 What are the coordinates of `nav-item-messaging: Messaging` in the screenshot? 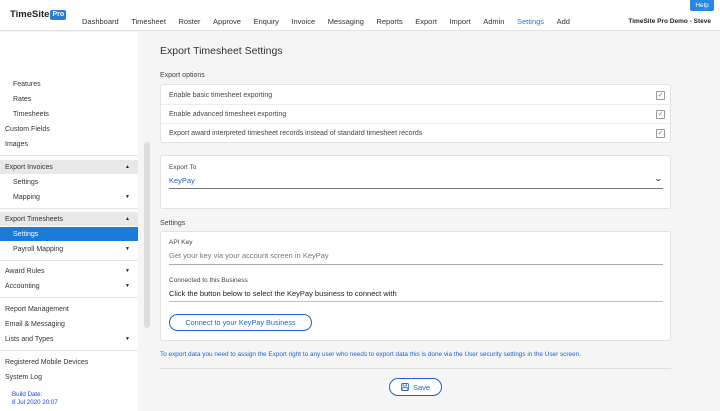 It's located at (346, 21).